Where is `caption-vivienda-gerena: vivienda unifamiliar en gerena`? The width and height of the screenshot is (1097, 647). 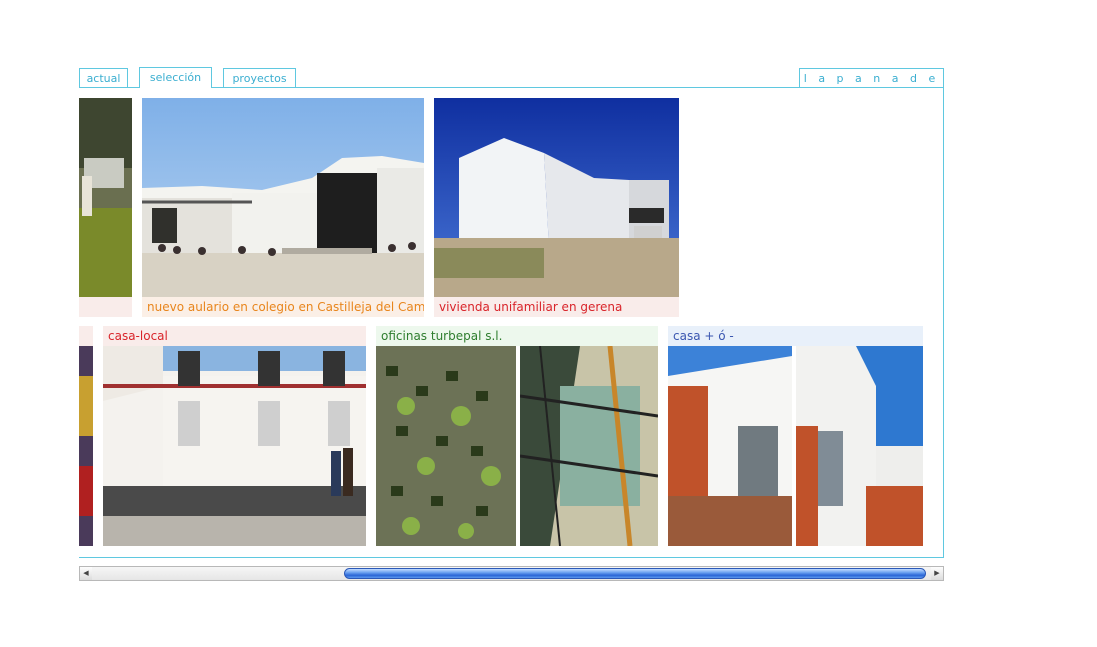
caption-vivienda-gerena: vivienda unifamiliar en gerena is located at coordinates (556, 307).